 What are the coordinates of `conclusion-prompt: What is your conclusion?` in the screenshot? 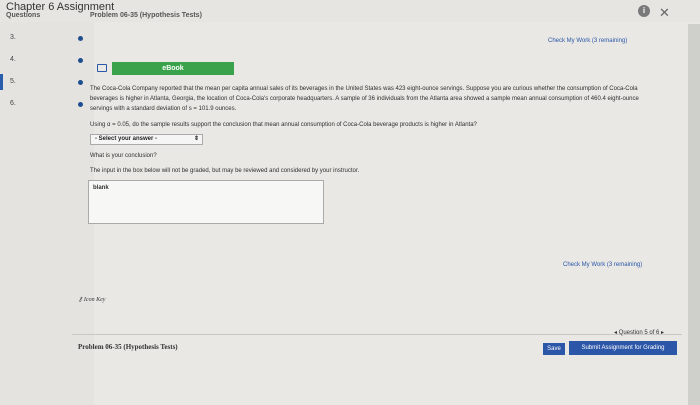 It's located at (123, 156).